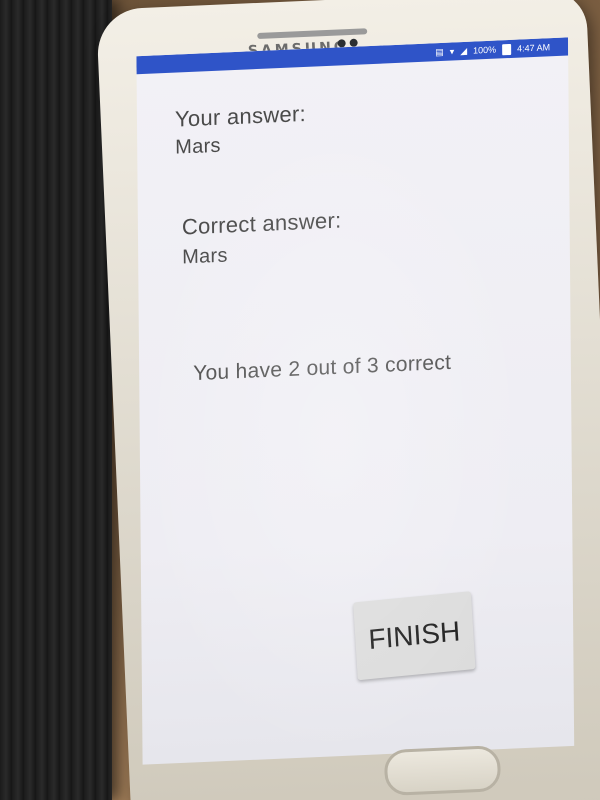 Image resolution: width=600 pixels, height=800 pixels. Describe the element at coordinates (534, 47) in the screenshot. I see `status-time: 4:47 AM` at that location.